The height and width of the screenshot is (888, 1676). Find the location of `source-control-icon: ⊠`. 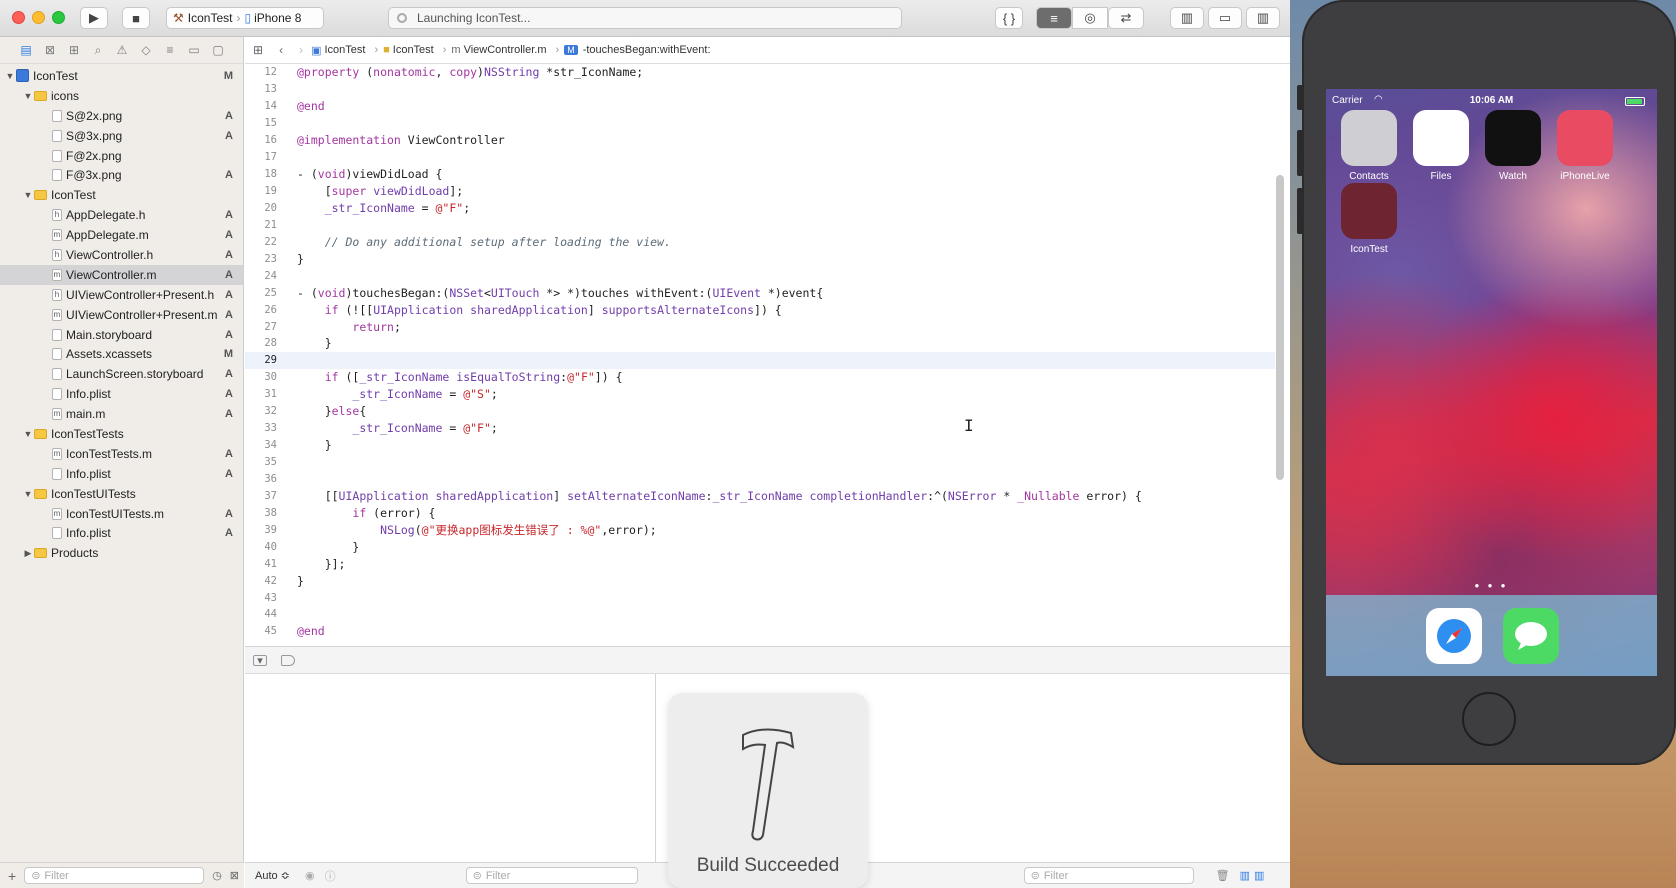

source-control-icon: ⊠ is located at coordinates (50, 50).